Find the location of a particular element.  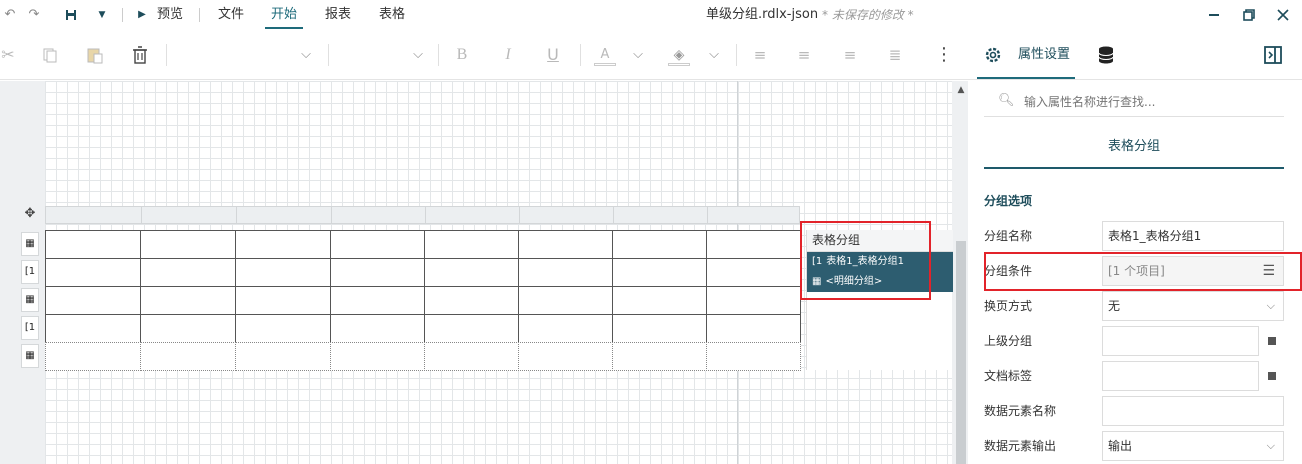

restore-icon is located at coordinates (1249, 15).